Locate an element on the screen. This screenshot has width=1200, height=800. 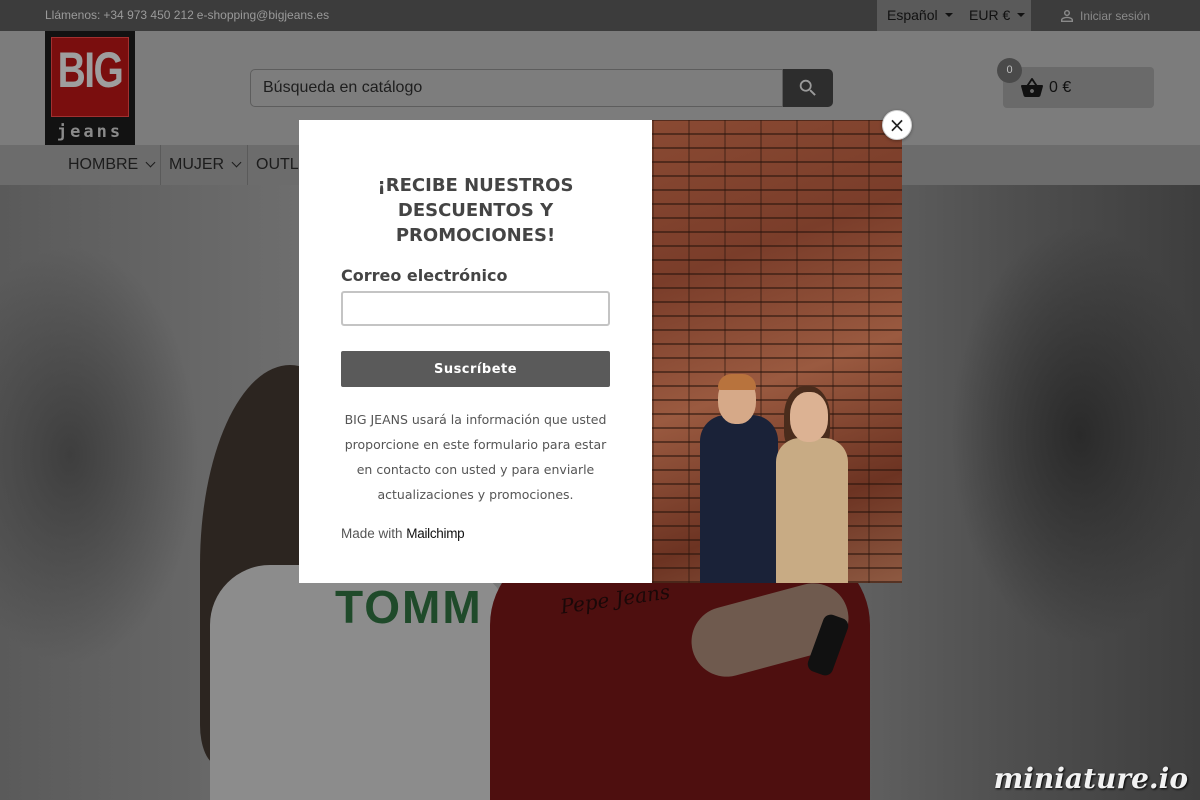
cart-button: 0 € is located at coordinates (1078, 87).